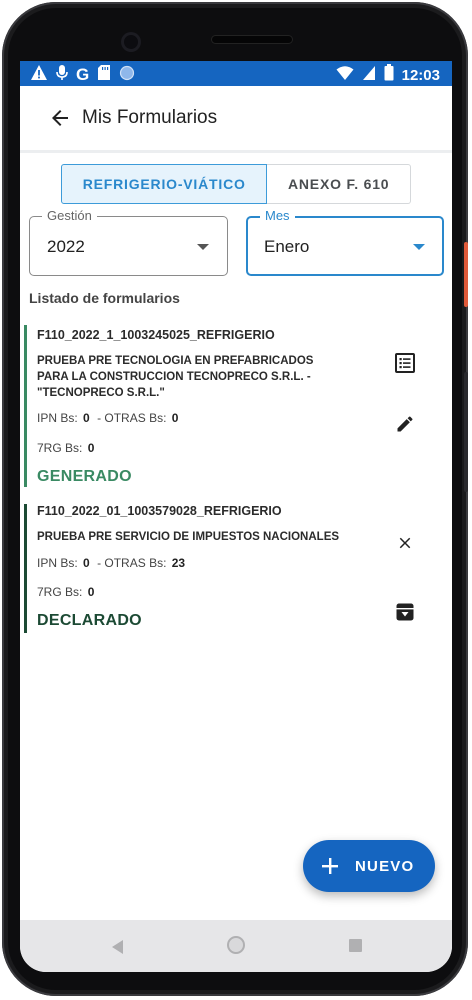  What do you see at coordinates (345, 75) in the screenshot?
I see `wifi-icon` at bounding box center [345, 75].